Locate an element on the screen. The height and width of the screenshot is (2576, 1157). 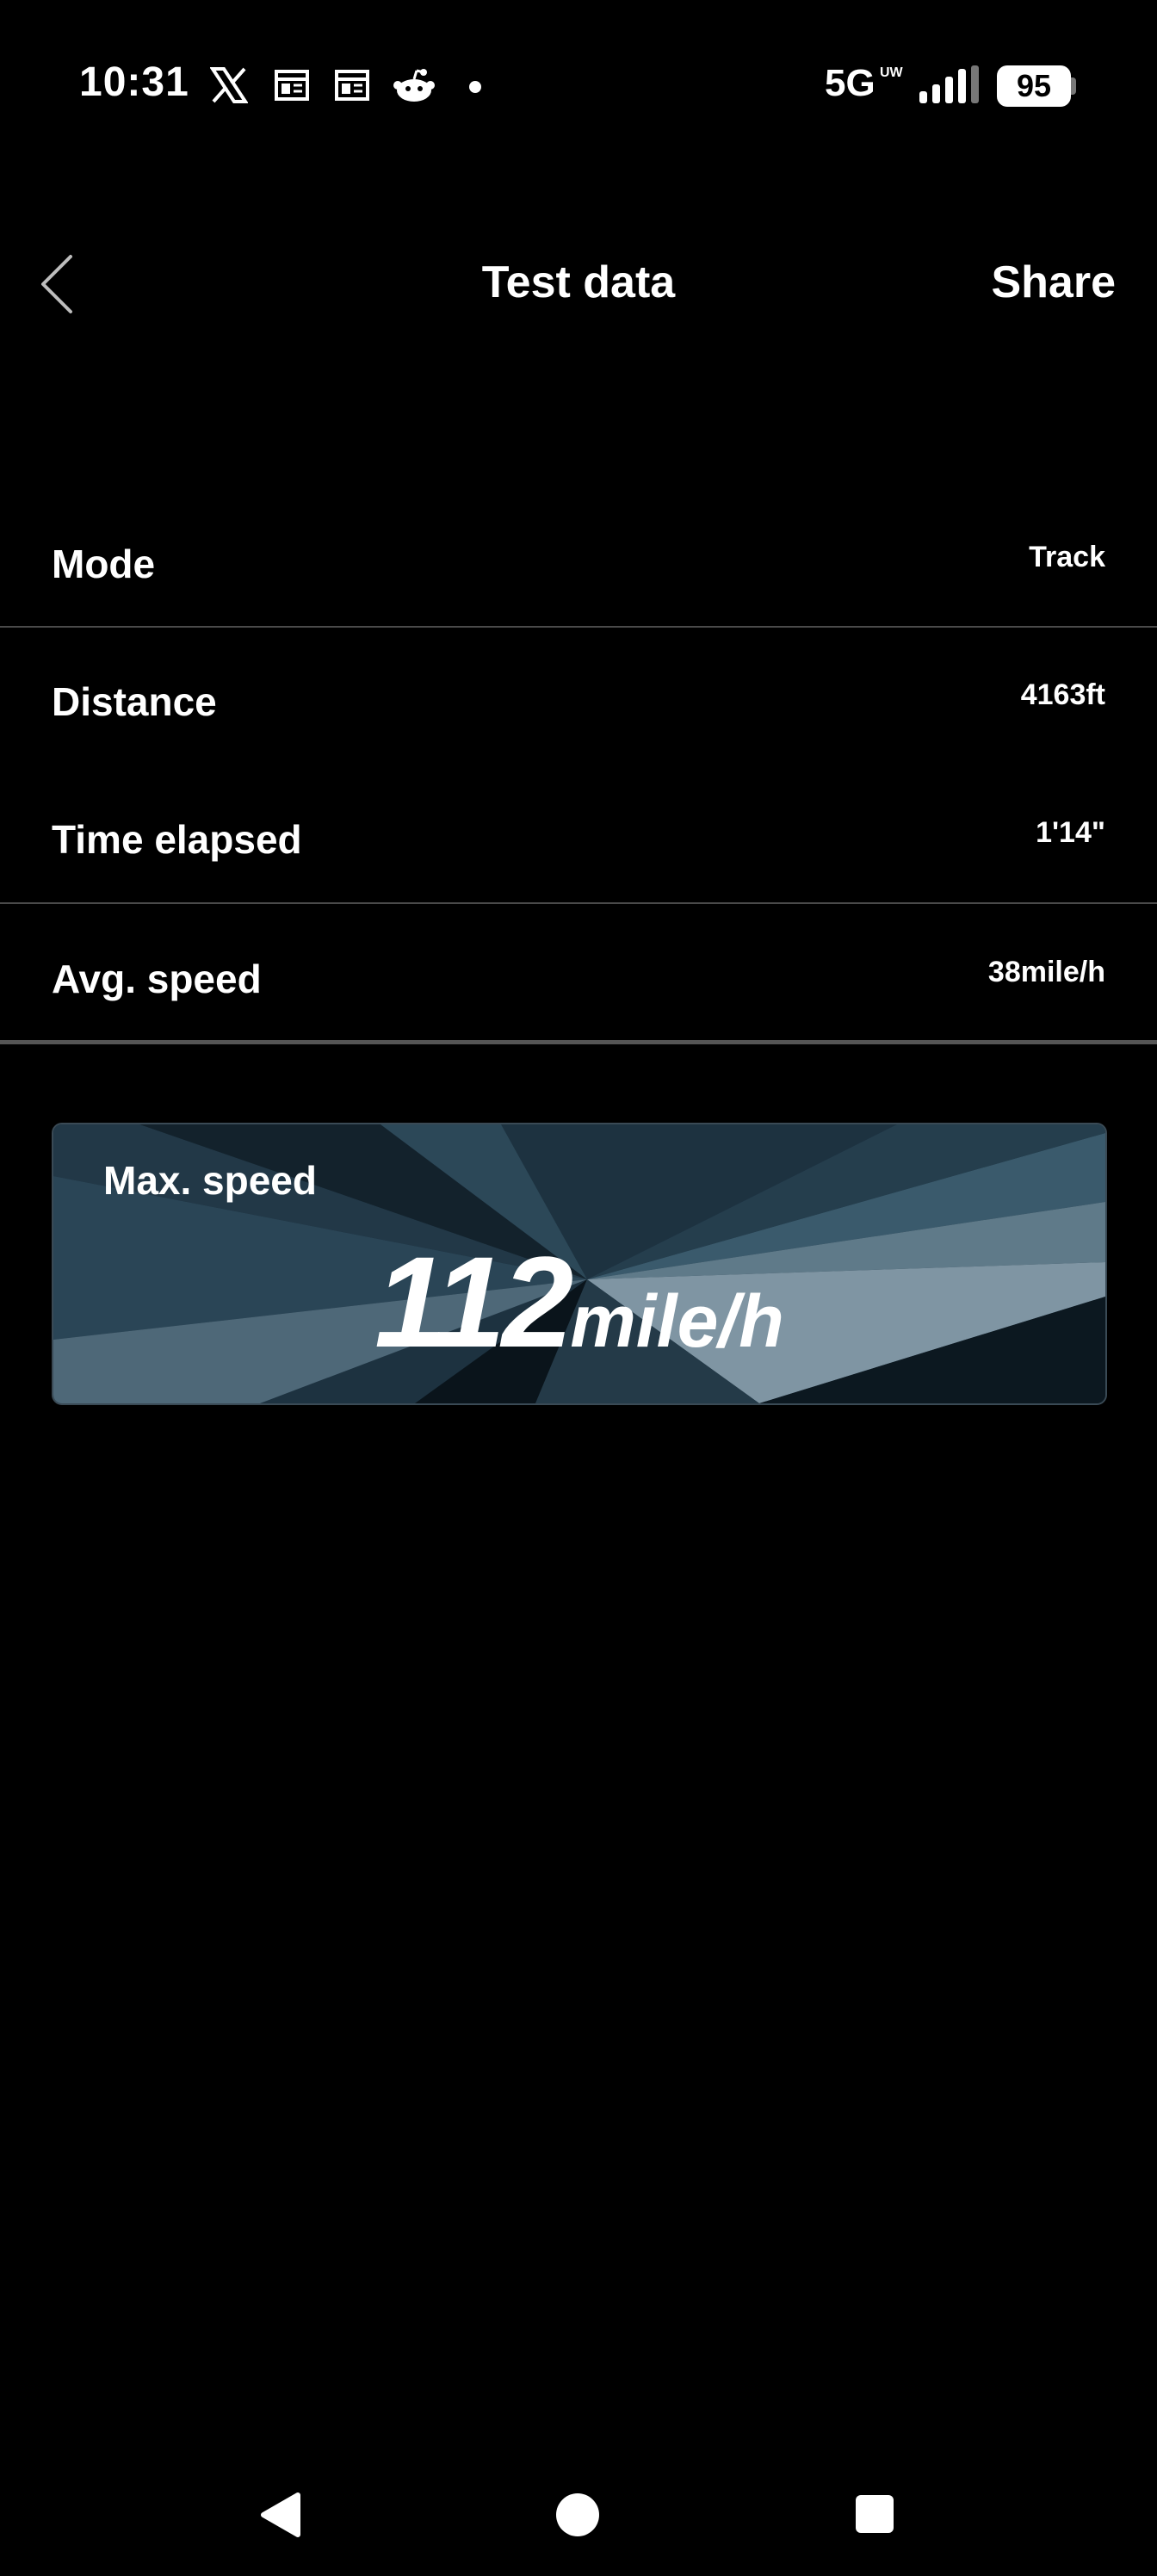
row-avg-speed: Avg. speed 38mile/h is located at coordinates (579, 999).